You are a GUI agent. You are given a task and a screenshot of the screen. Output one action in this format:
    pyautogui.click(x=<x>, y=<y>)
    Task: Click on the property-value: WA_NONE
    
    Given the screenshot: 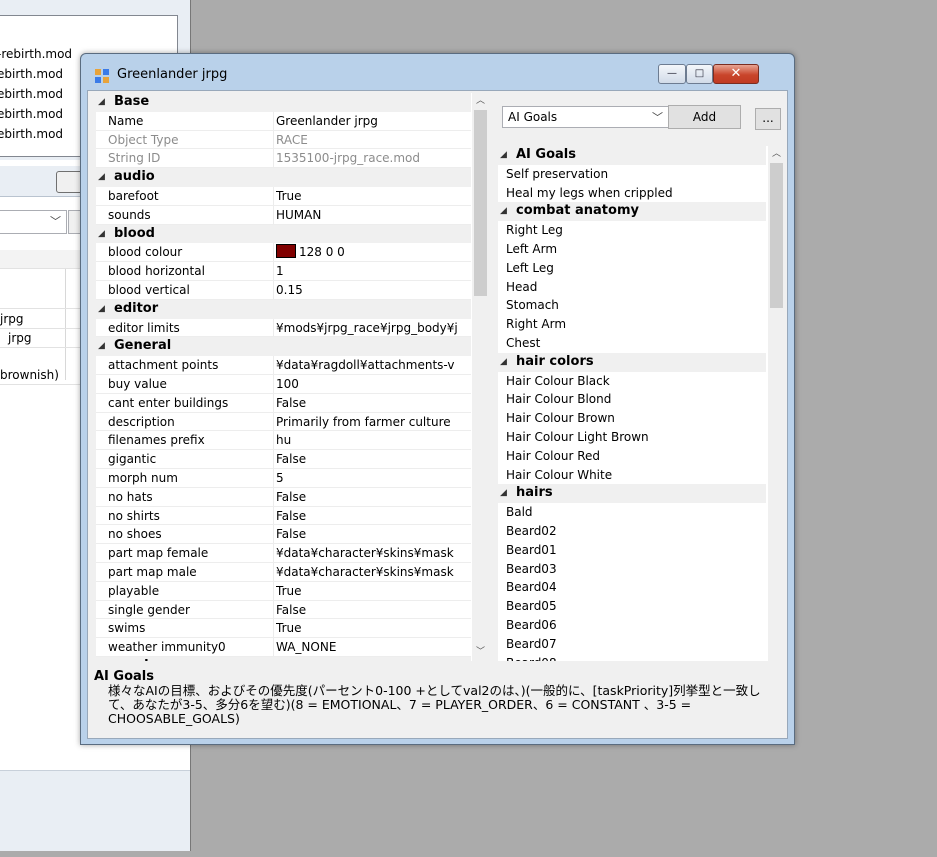 What is the action you would take?
    pyautogui.click(x=371, y=647)
    